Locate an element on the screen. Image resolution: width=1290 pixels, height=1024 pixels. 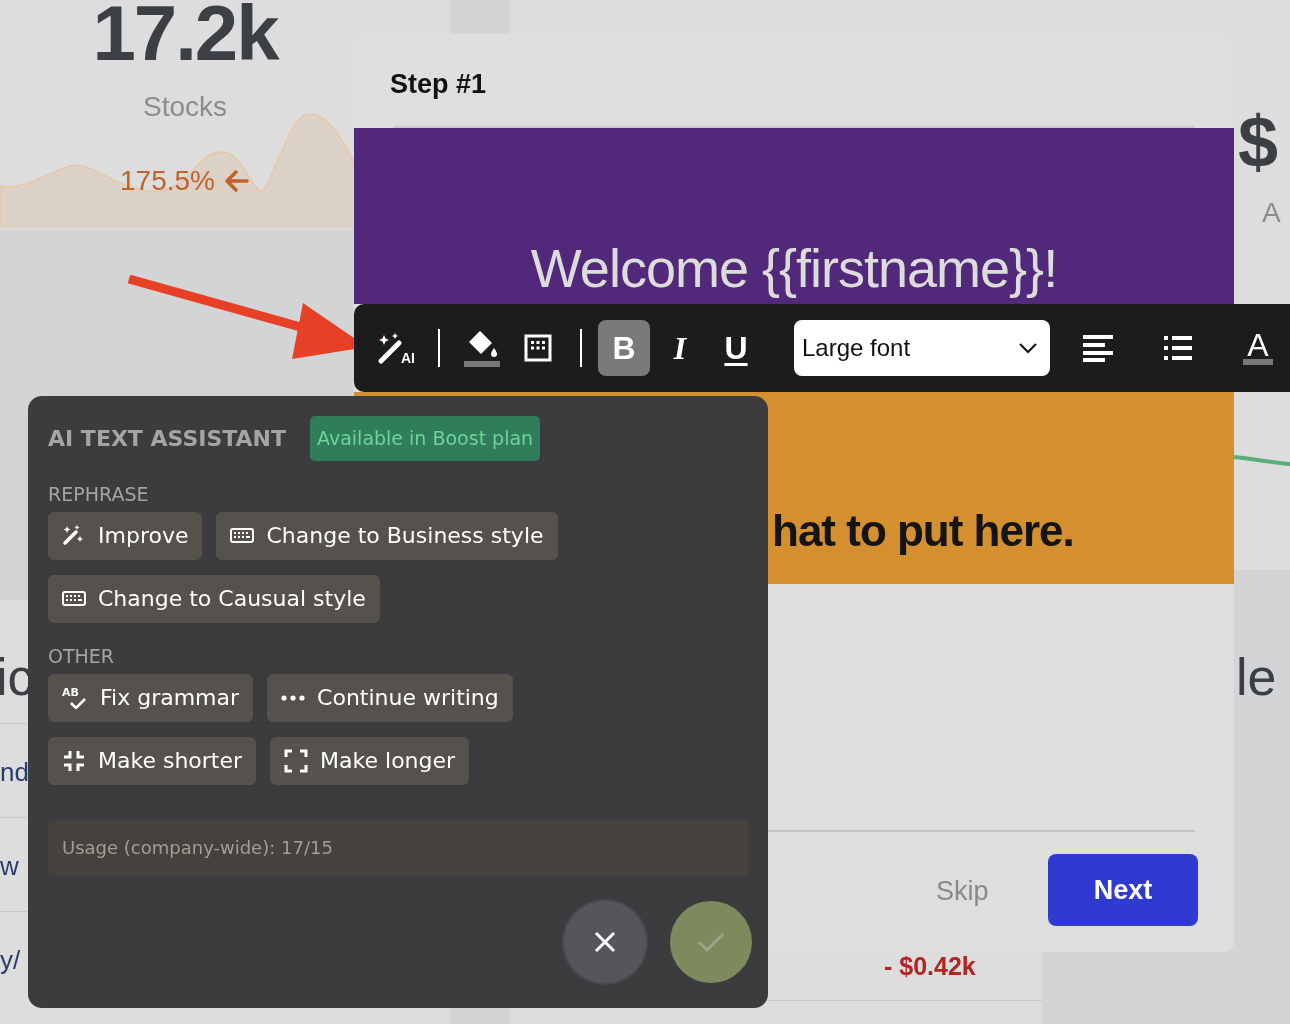
banner-text: hat to put here. is located at coordinates (923, 531).